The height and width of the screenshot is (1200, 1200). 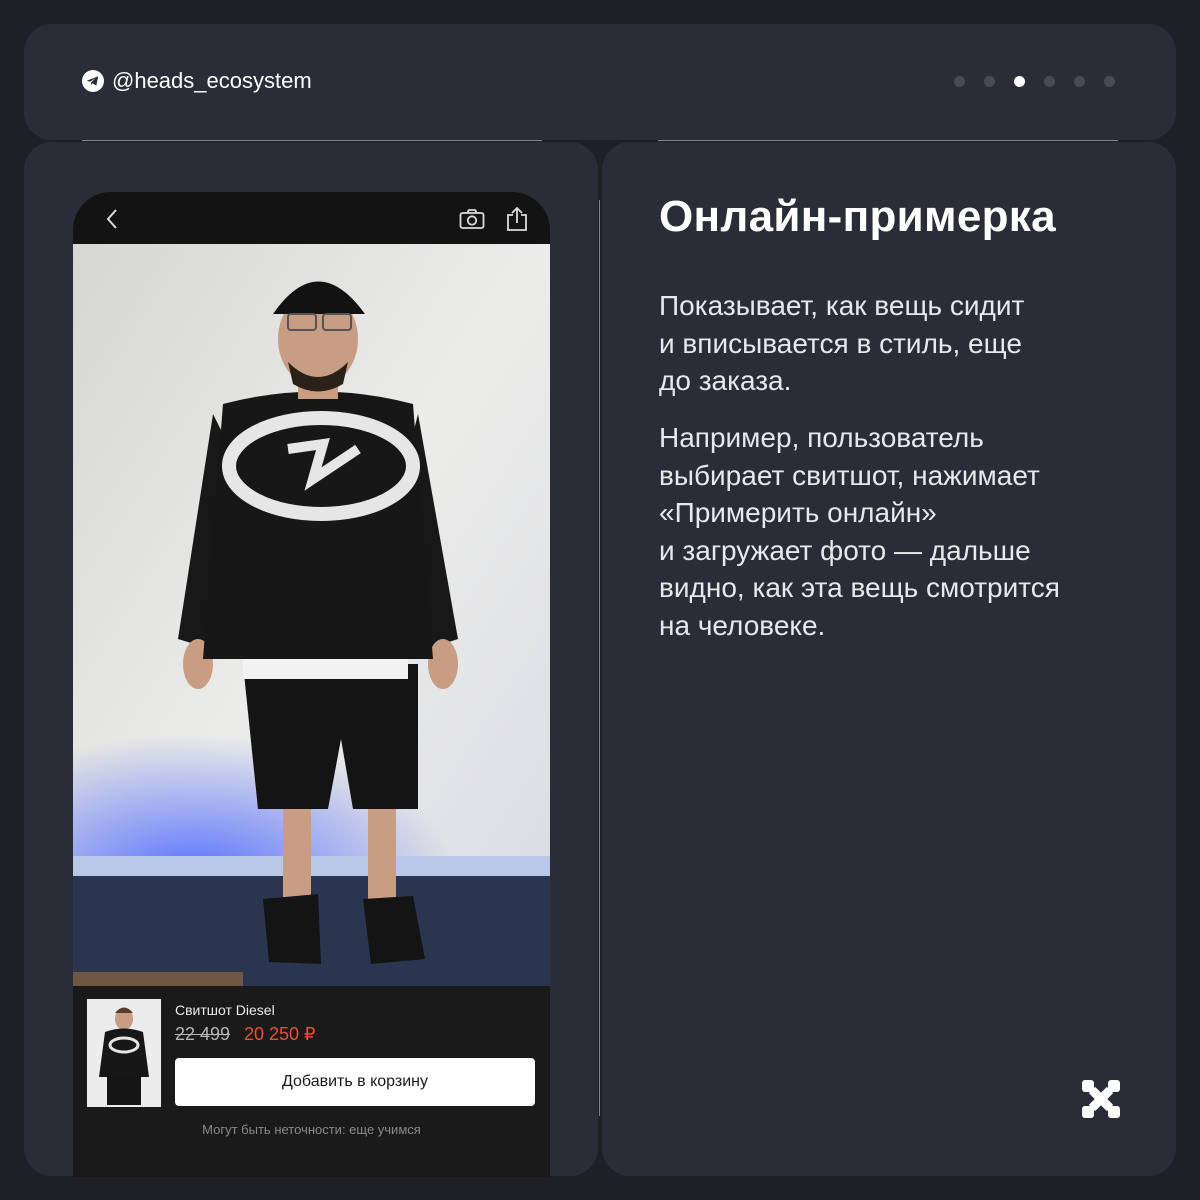 I want to click on text-line: и загружает фото — дальше, so click(x=845, y=550).